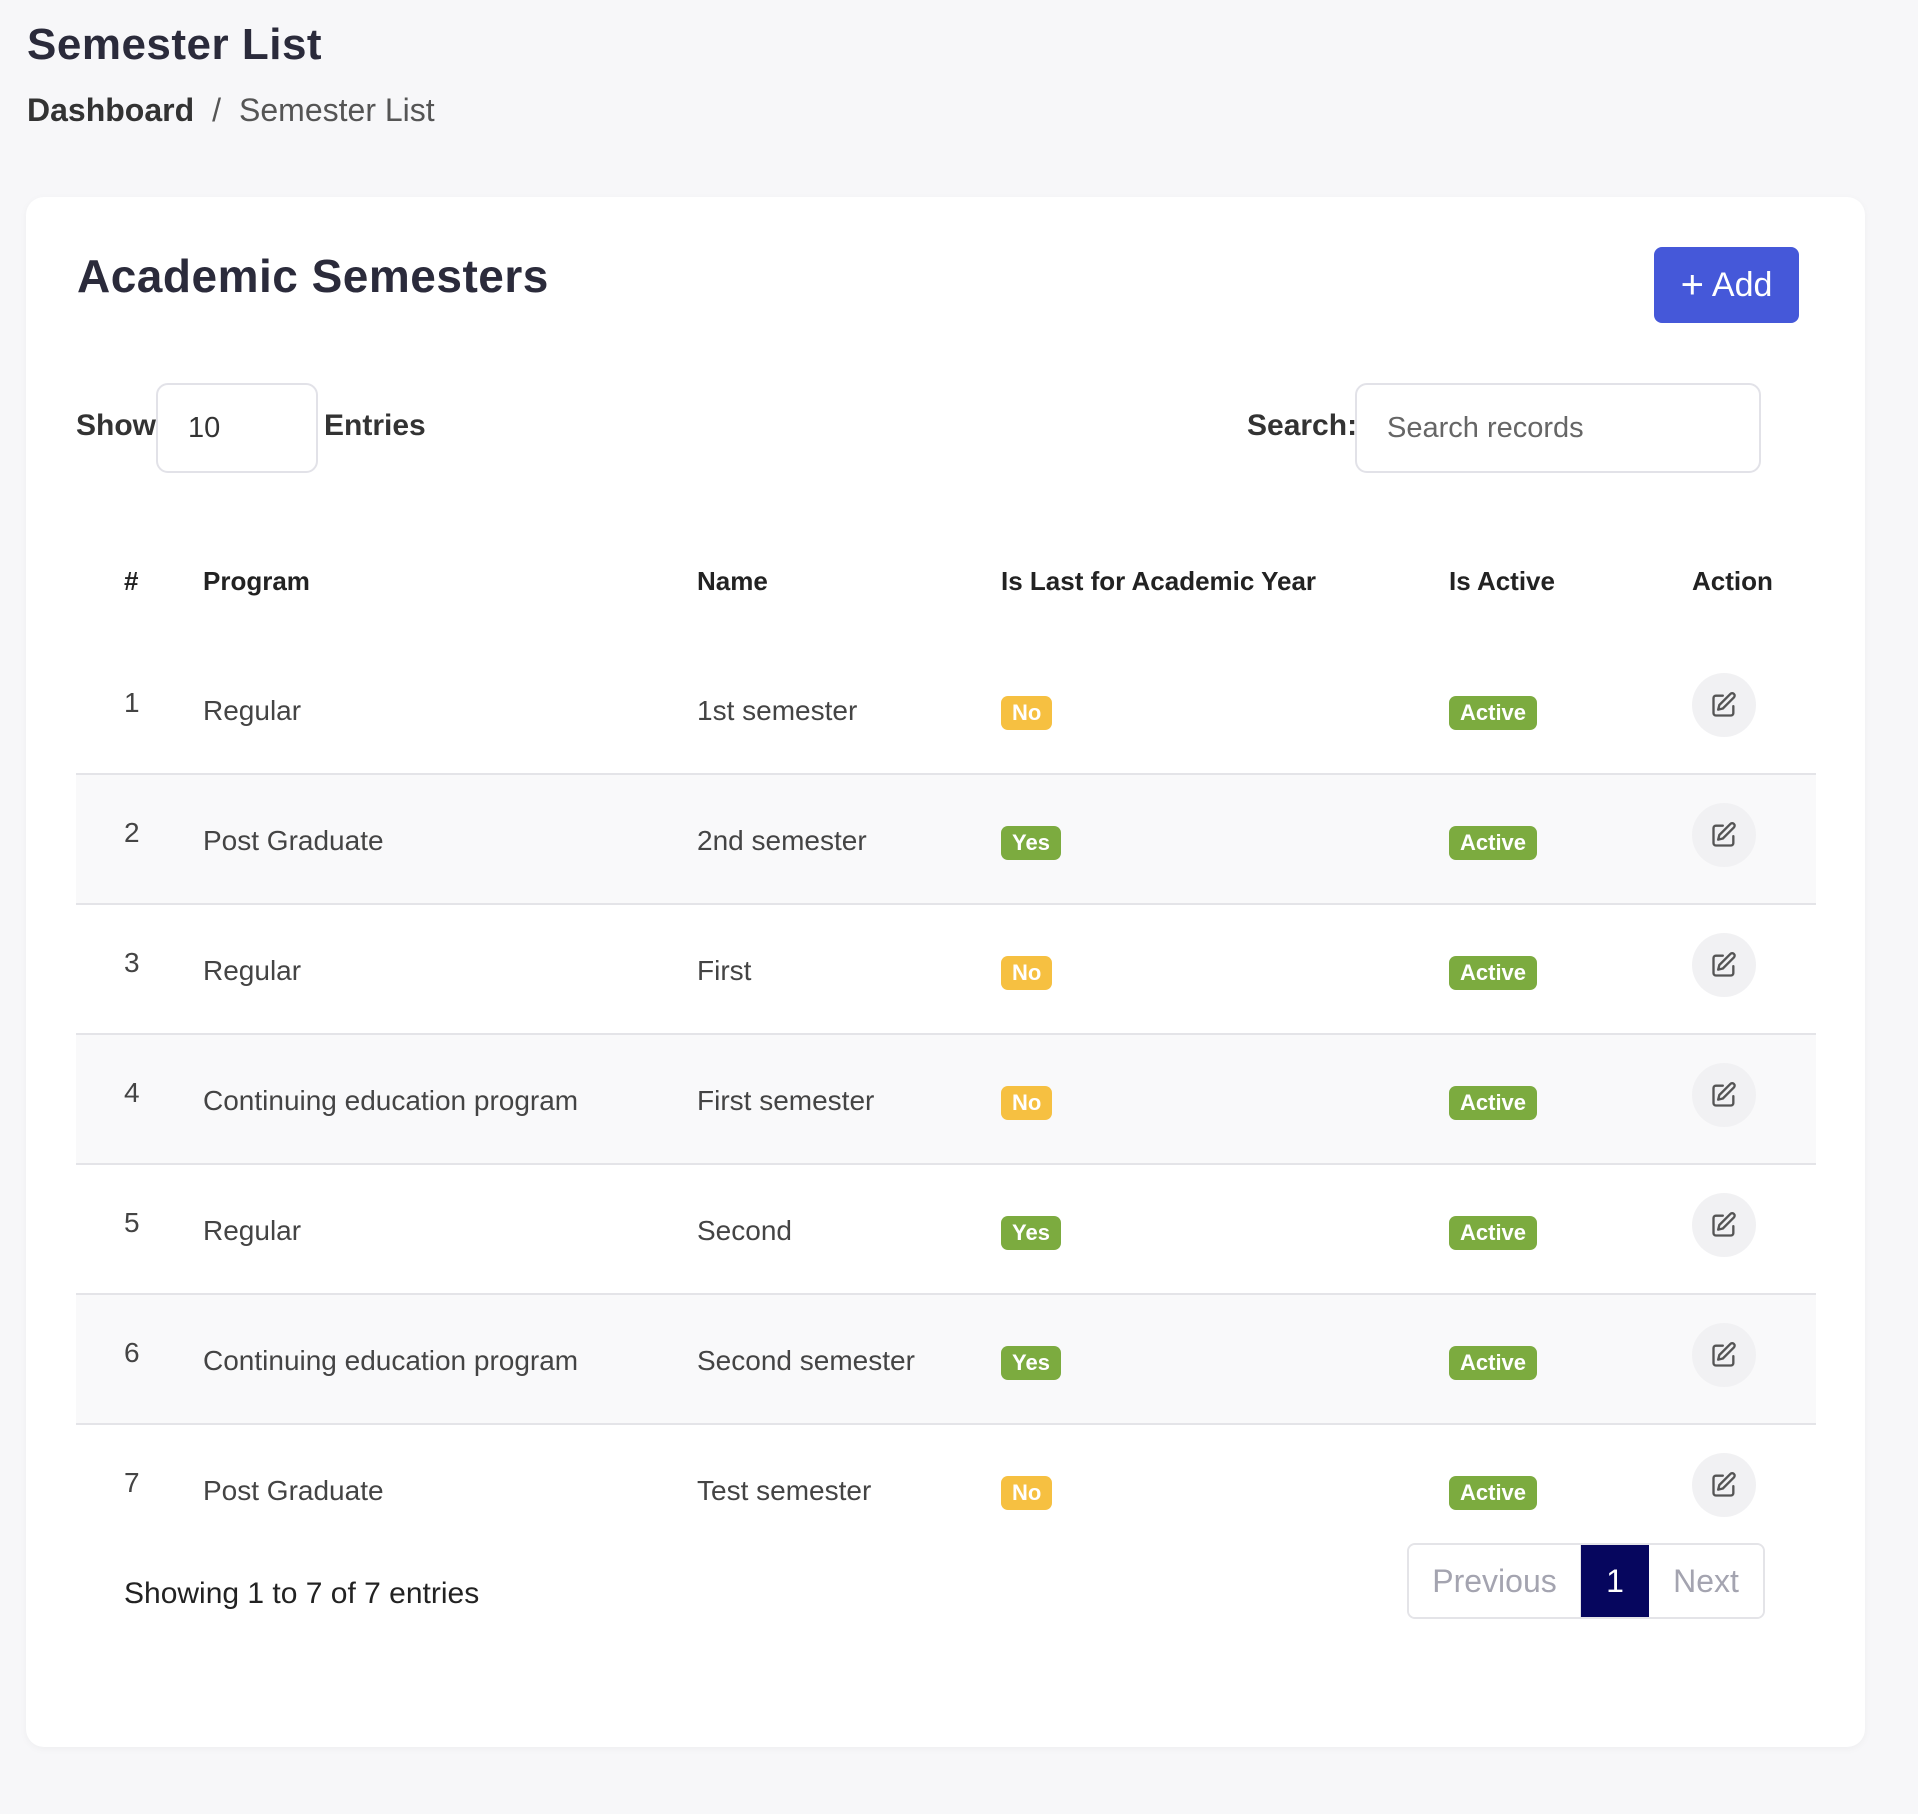  Describe the element at coordinates (132, 1222) in the screenshot. I see `row-number: 5` at that location.